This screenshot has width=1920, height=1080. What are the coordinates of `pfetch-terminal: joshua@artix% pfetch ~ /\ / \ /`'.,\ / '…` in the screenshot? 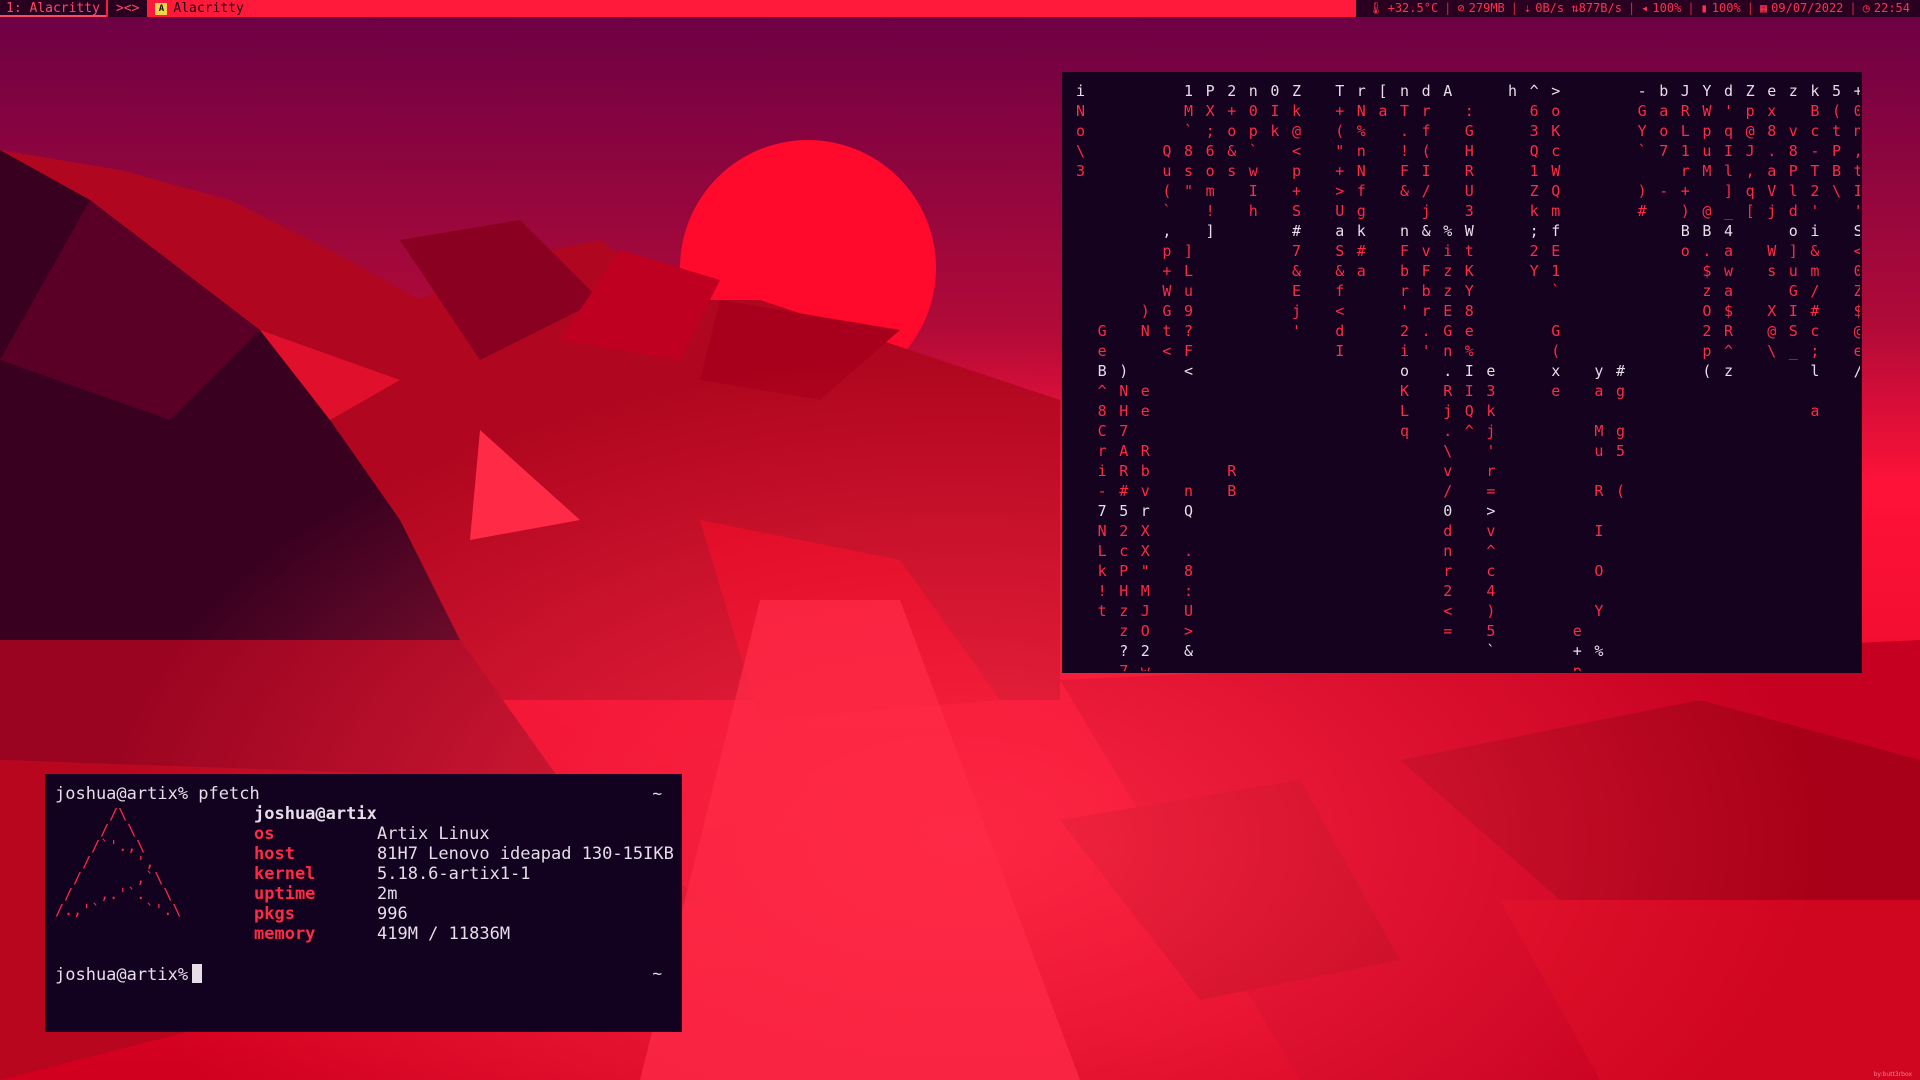 It's located at (363, 903).